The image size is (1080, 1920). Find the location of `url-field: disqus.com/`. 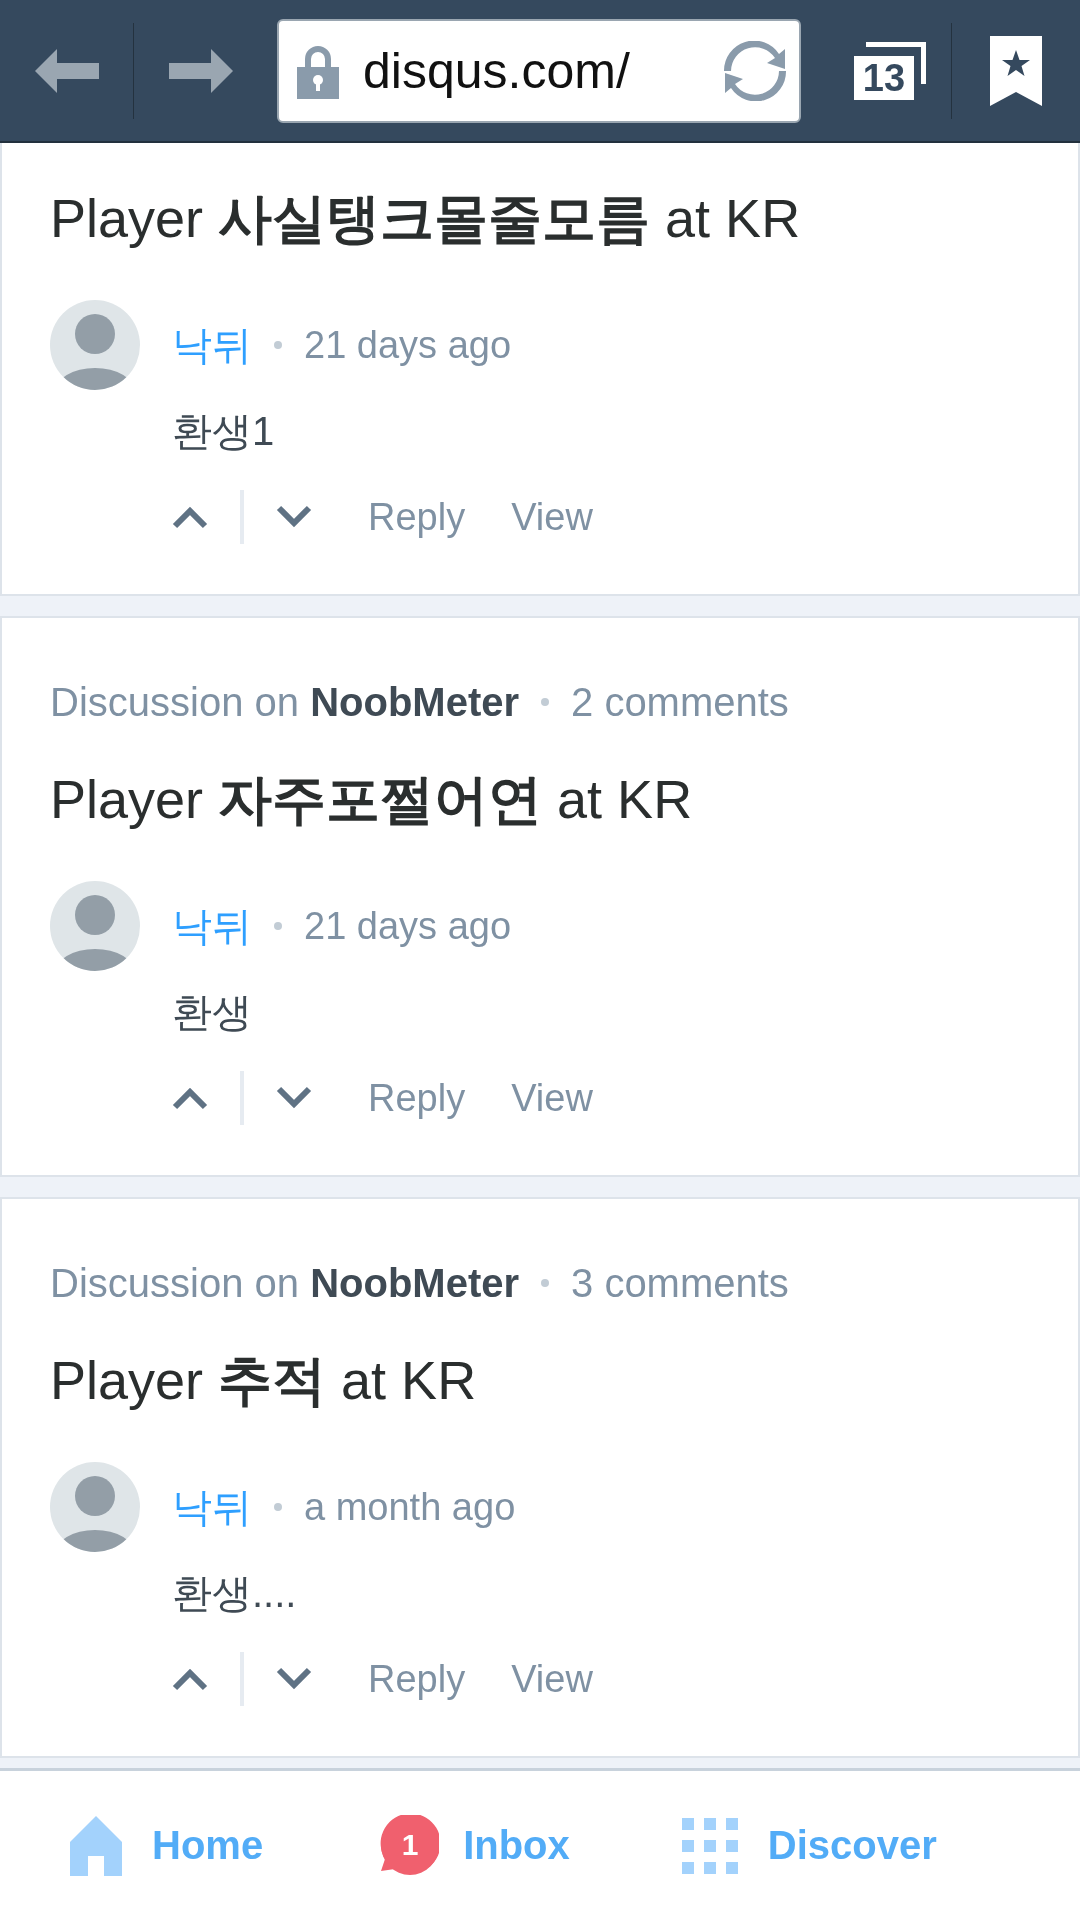

url-field: disqus.com/ is located at coordinates (539, 70).